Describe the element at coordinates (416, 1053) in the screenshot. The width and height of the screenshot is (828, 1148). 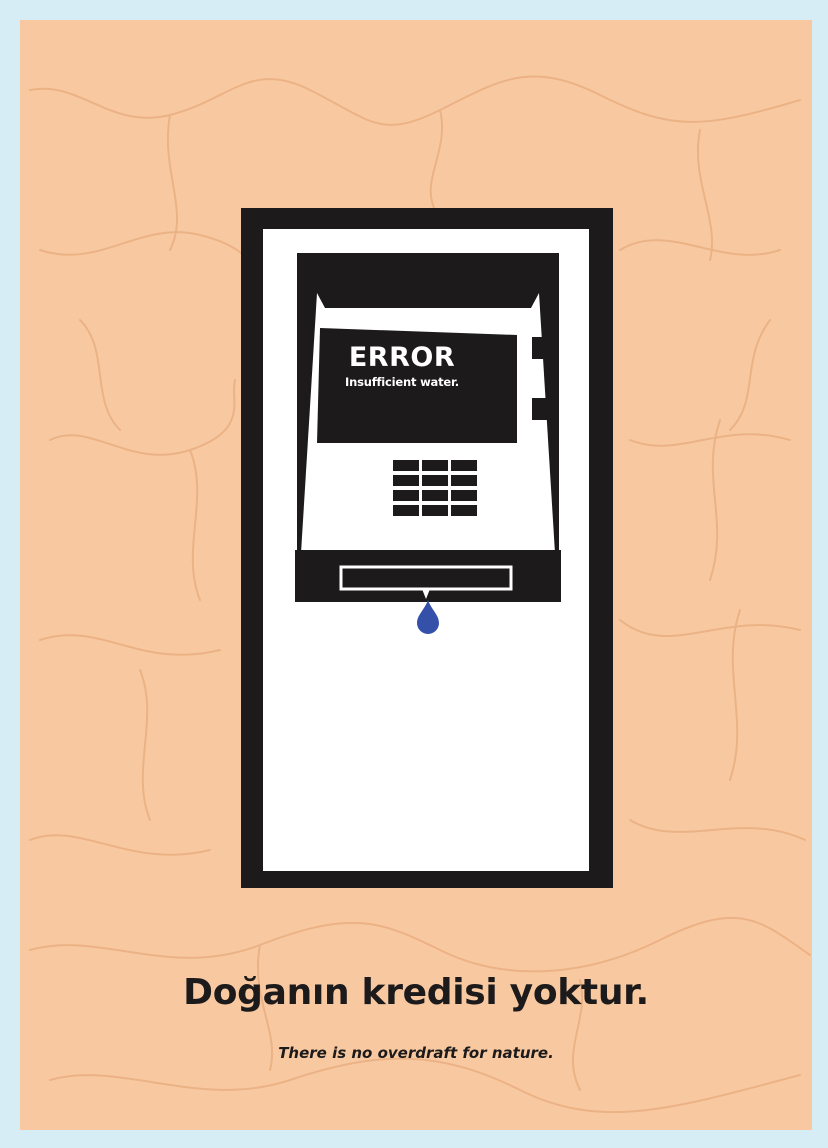
I see `tagline: There is no overdraft for nature.` at that location.